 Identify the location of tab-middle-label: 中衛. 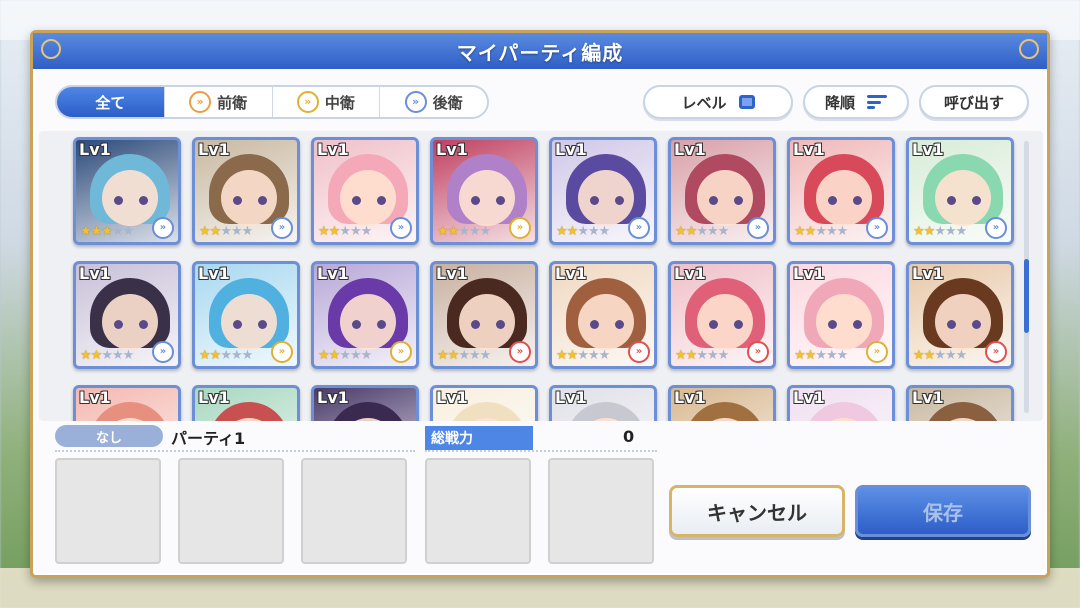
(339, 102).